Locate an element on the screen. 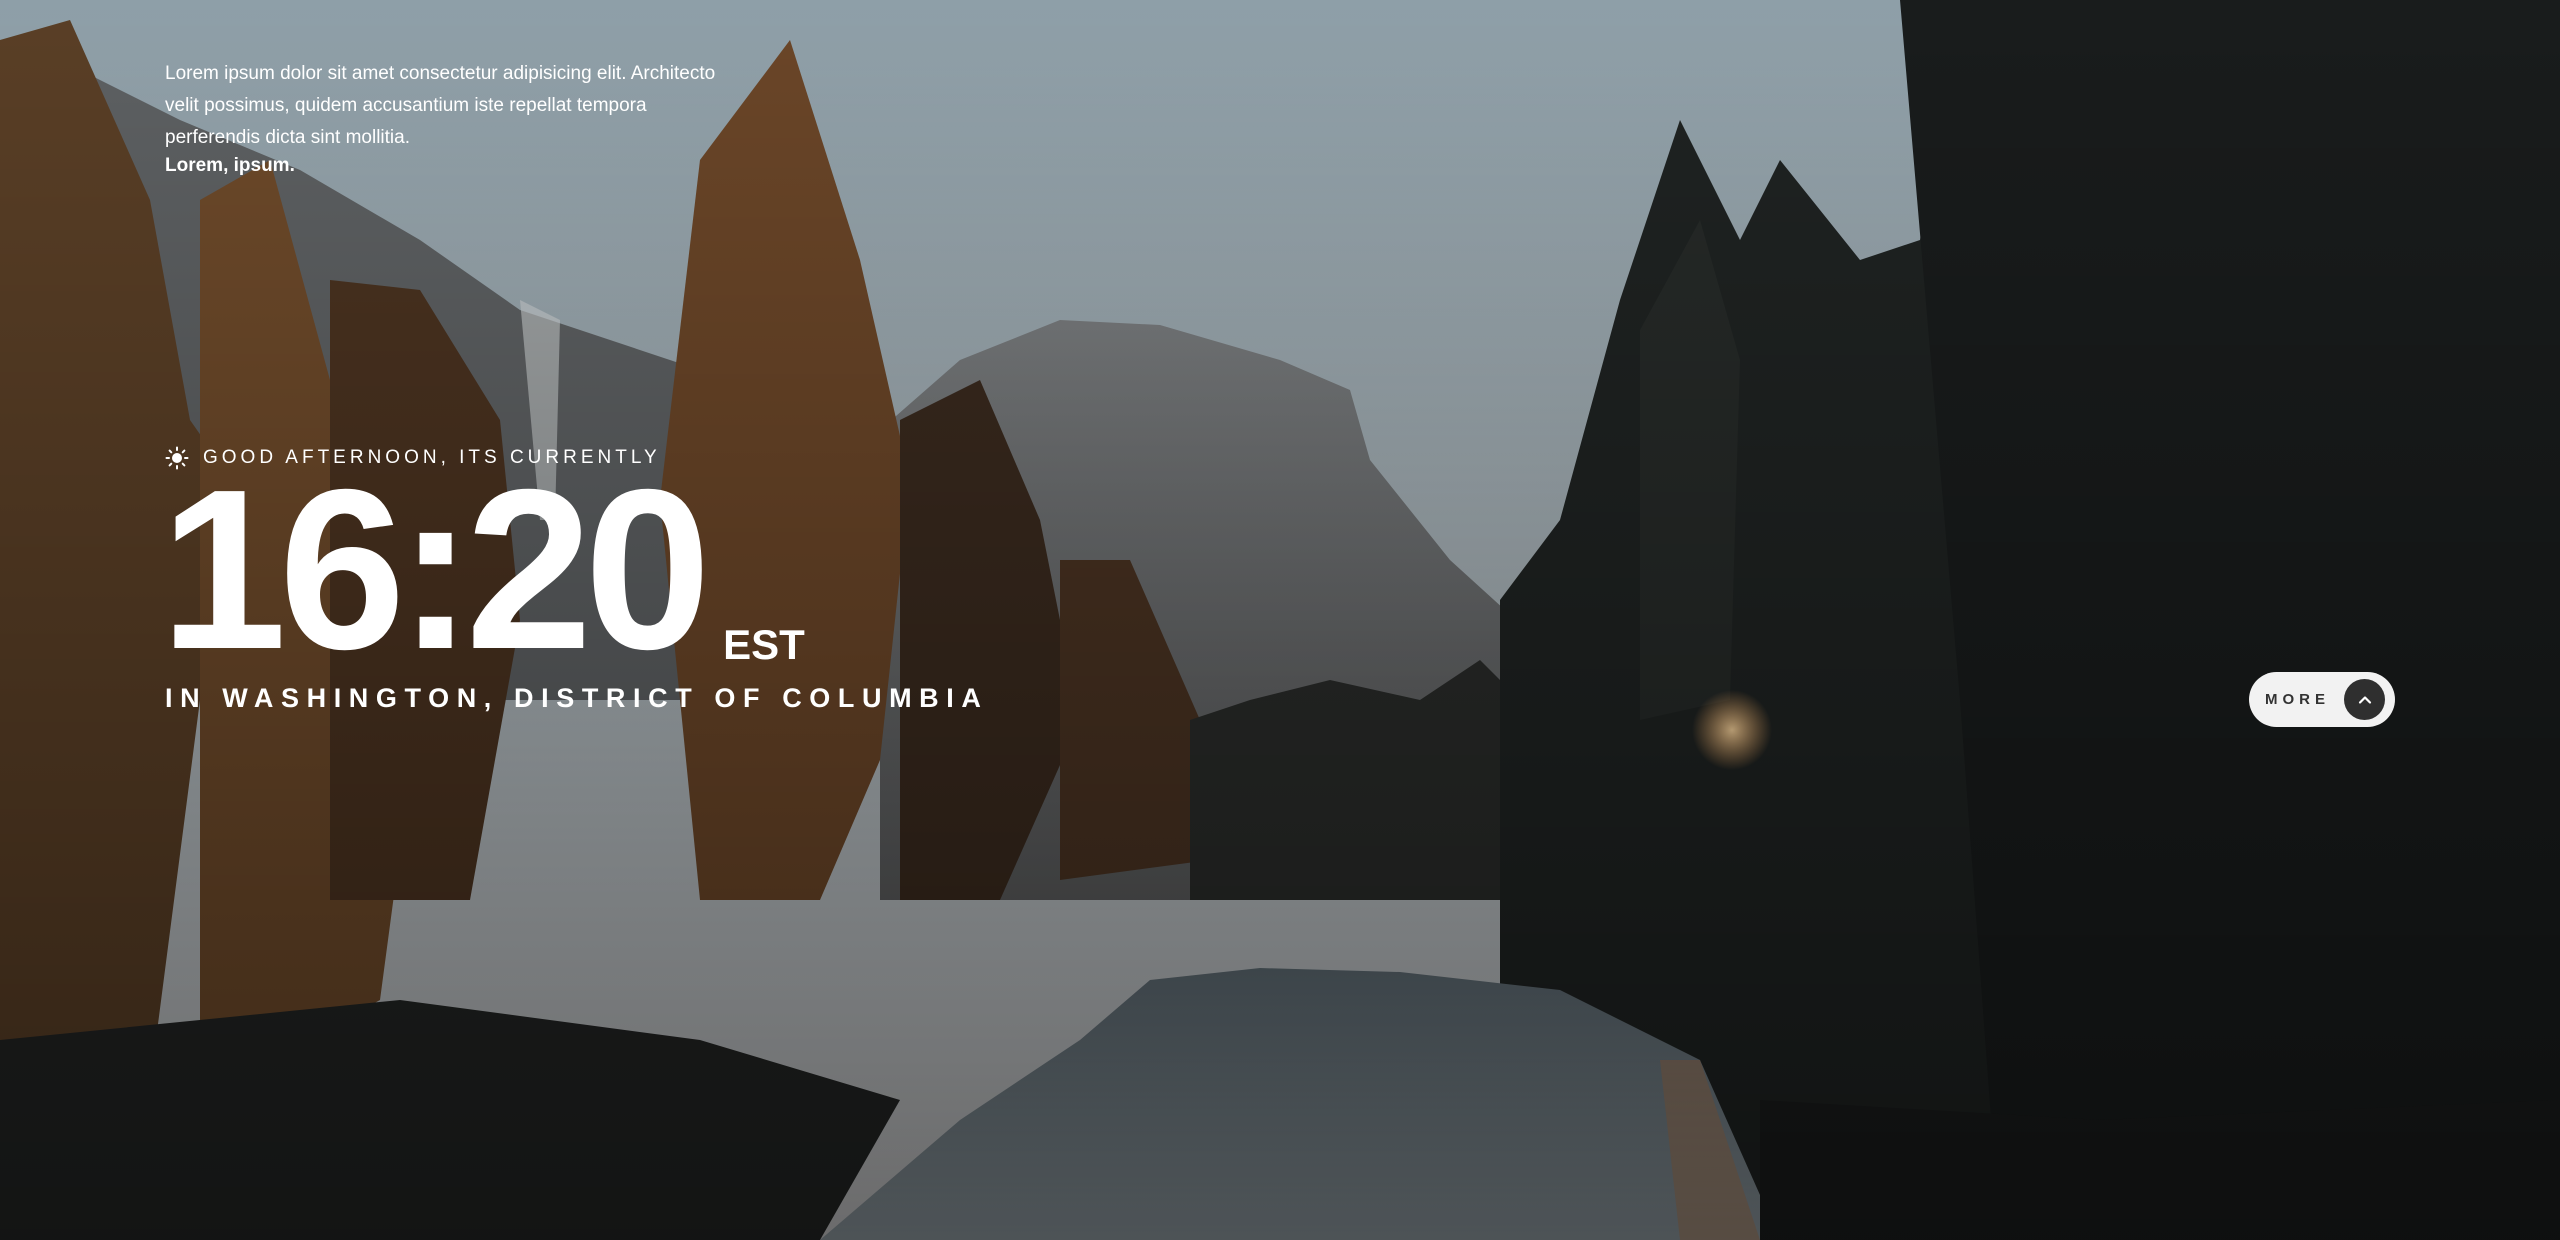 The height and width of the screenshot is (1240, 2560). chevron-up-icon is located at coordinates (2364, 699).